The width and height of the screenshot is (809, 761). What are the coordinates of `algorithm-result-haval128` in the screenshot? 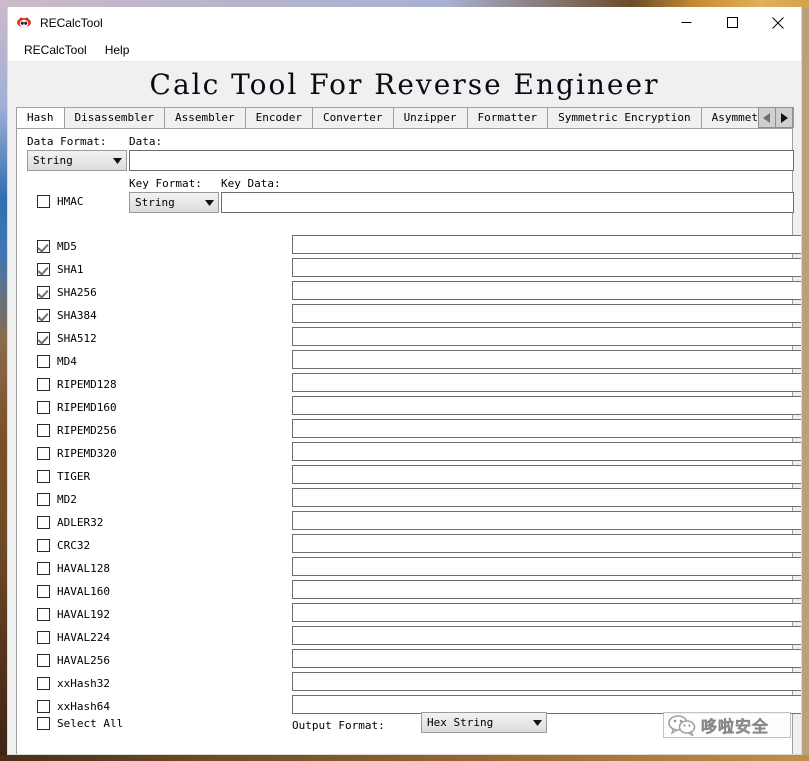 It's located at (546, 566).